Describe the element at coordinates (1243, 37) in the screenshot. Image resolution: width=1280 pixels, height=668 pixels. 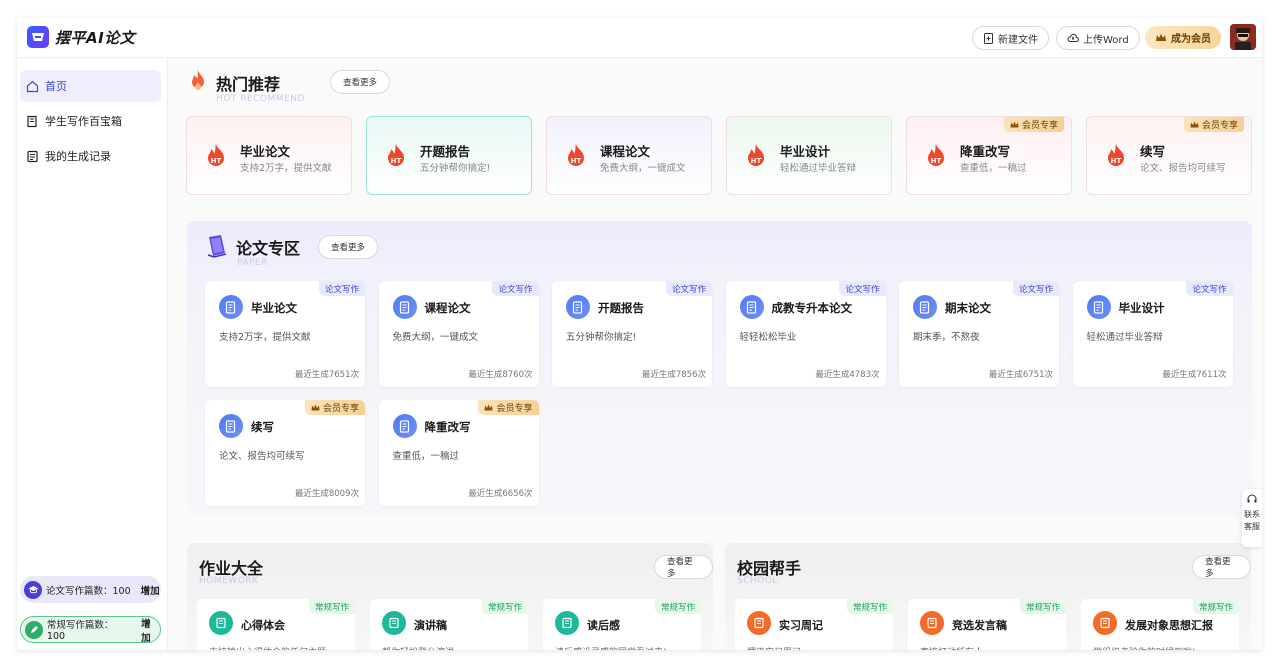
I see `avatar` at that location.